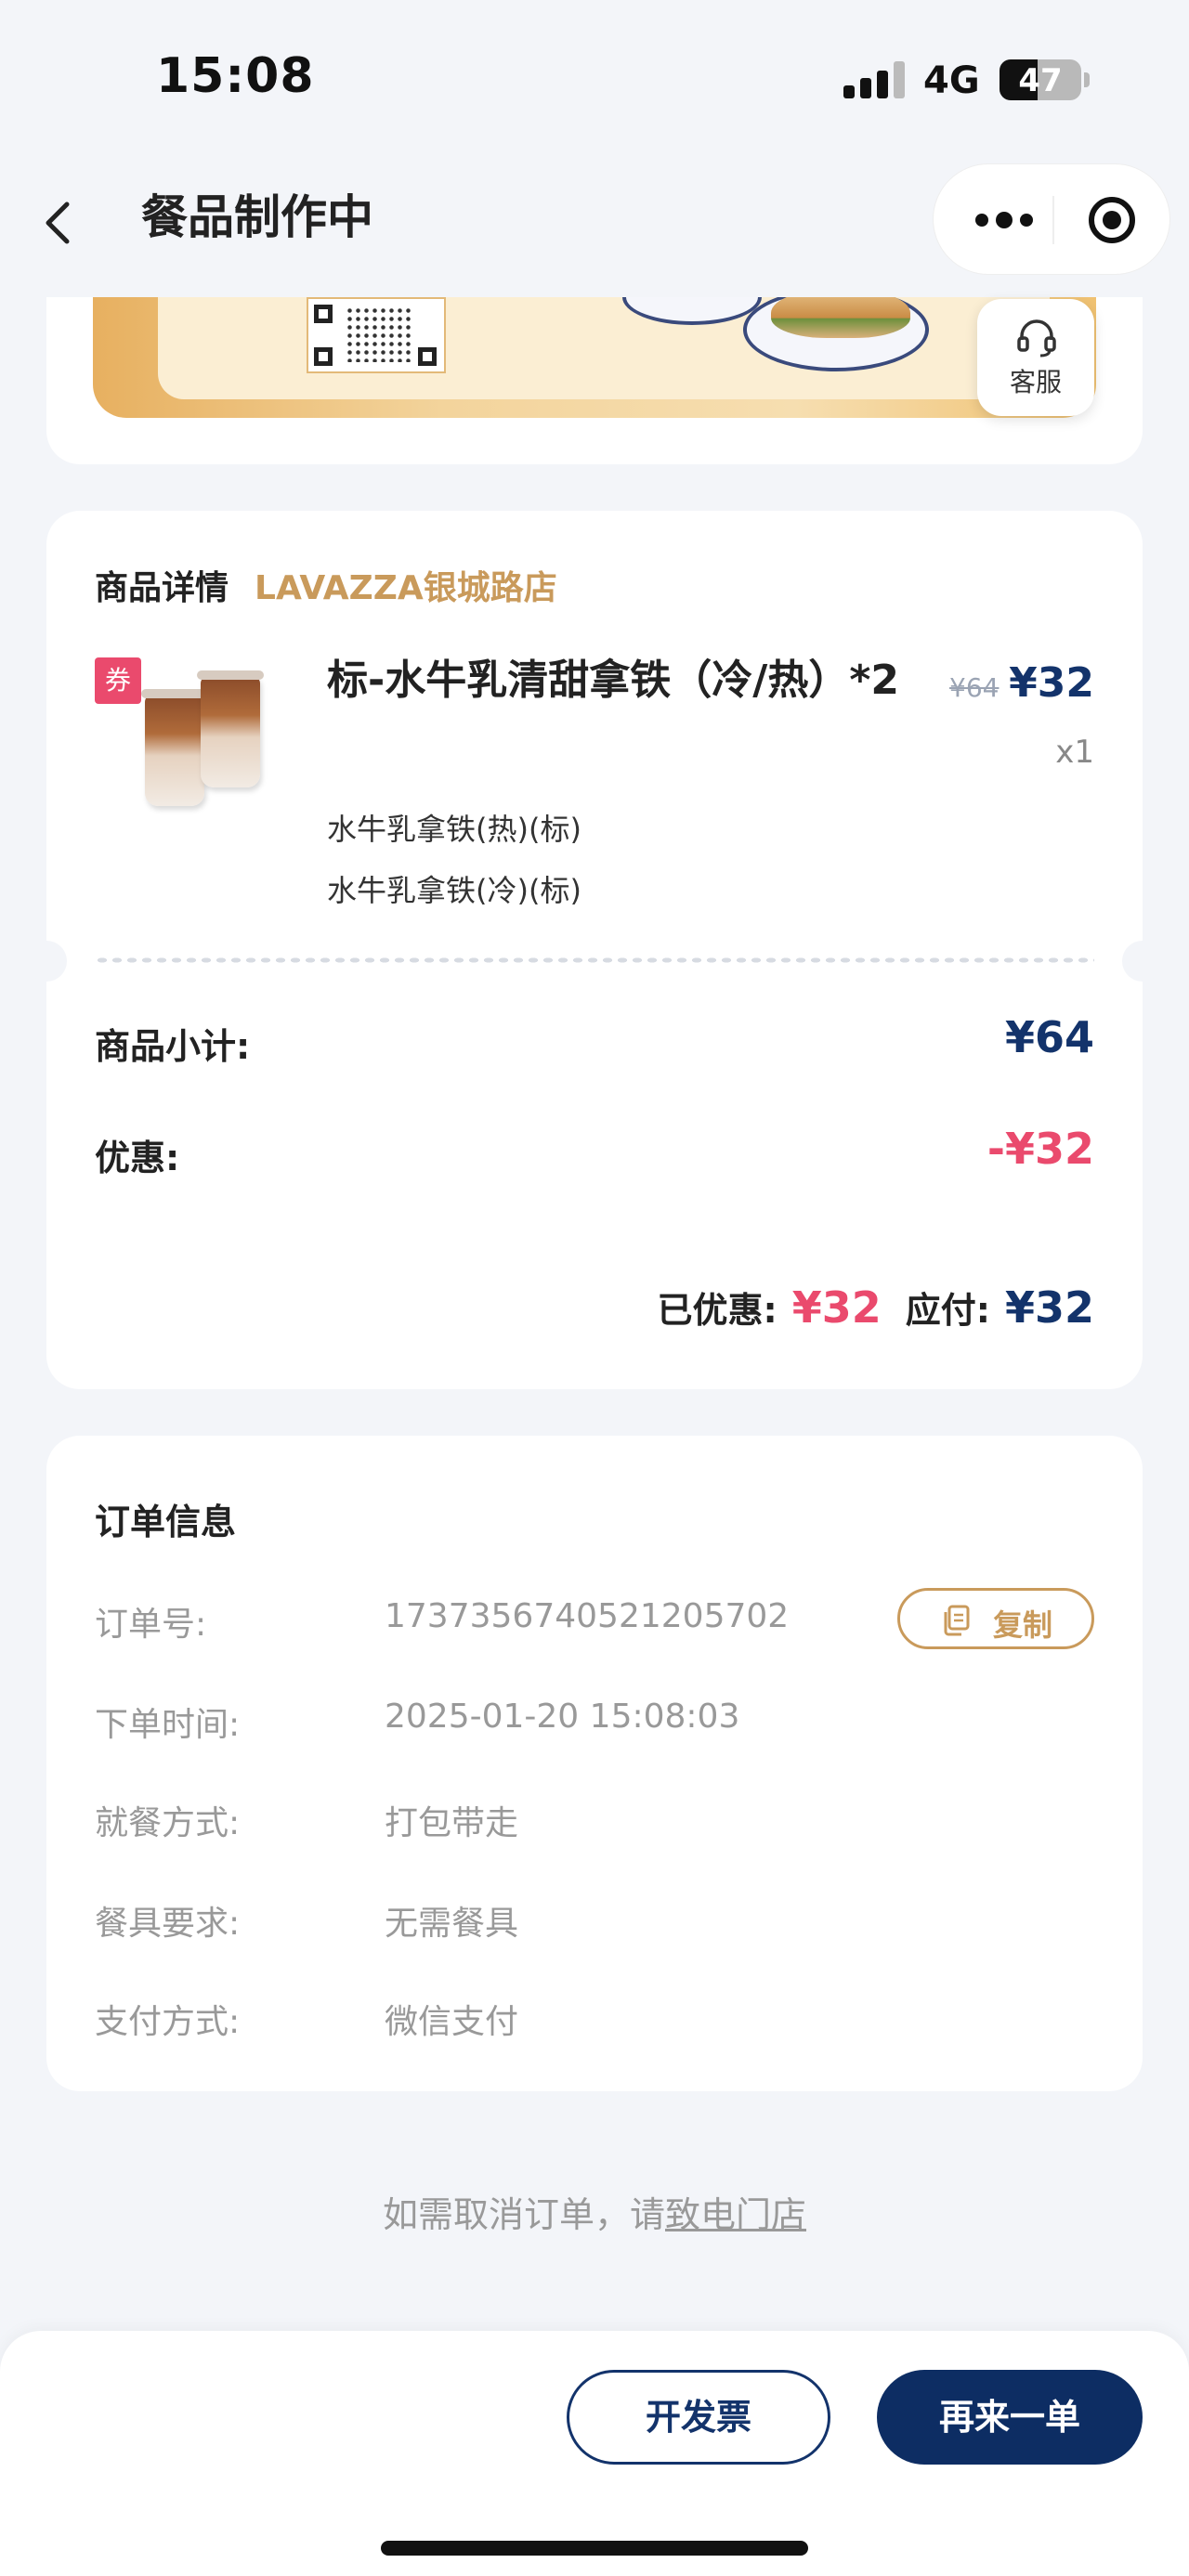 The height and width of the screenshot is (2576, 1189). I want to click on home-indicator, so click(594, 2548).